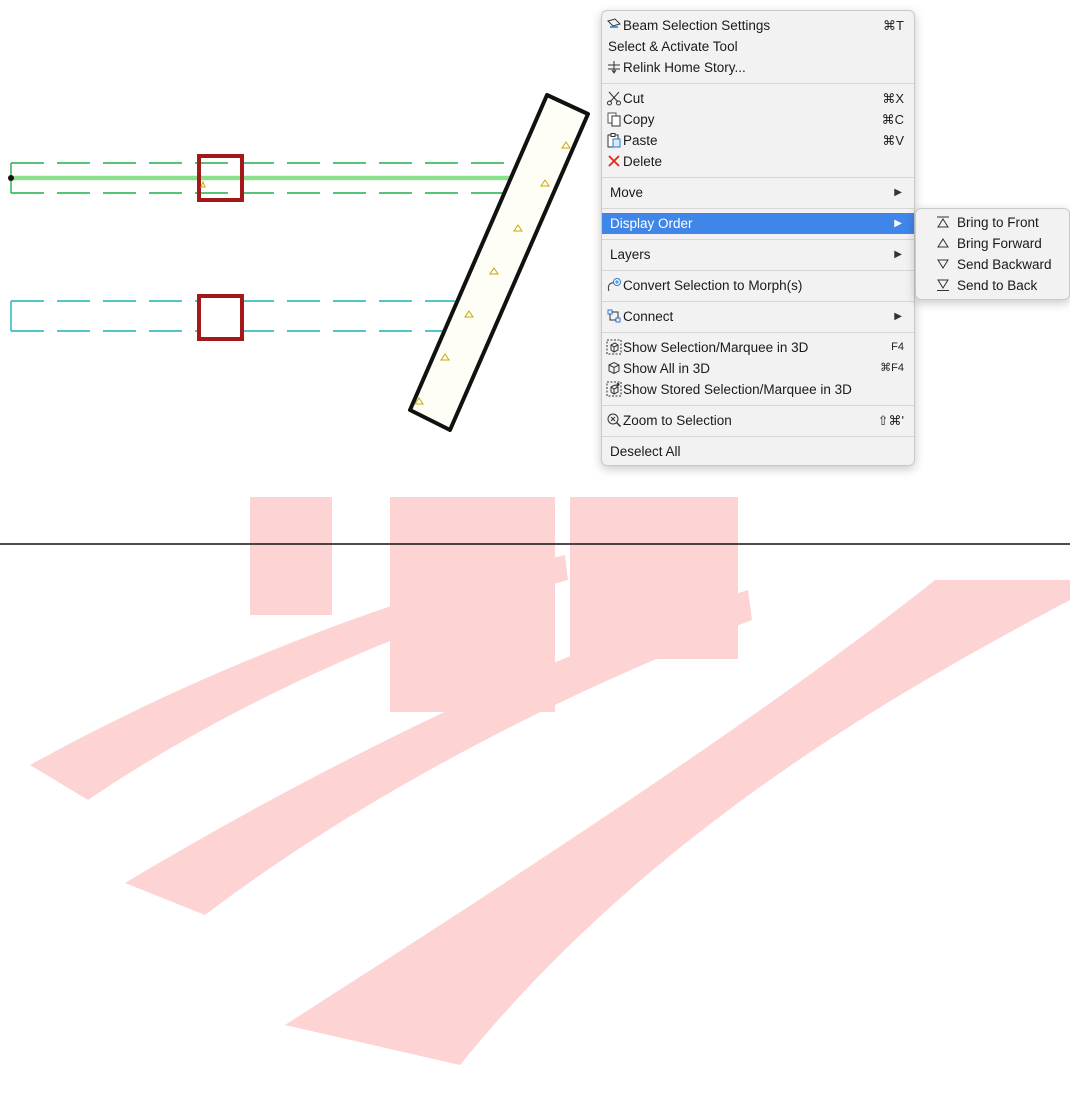 The image size is (1070, 1097). Describe the element at coordinates (697, 25) in the screenshot. I see `menu-item-label: Beam Selection Settings` at that location.